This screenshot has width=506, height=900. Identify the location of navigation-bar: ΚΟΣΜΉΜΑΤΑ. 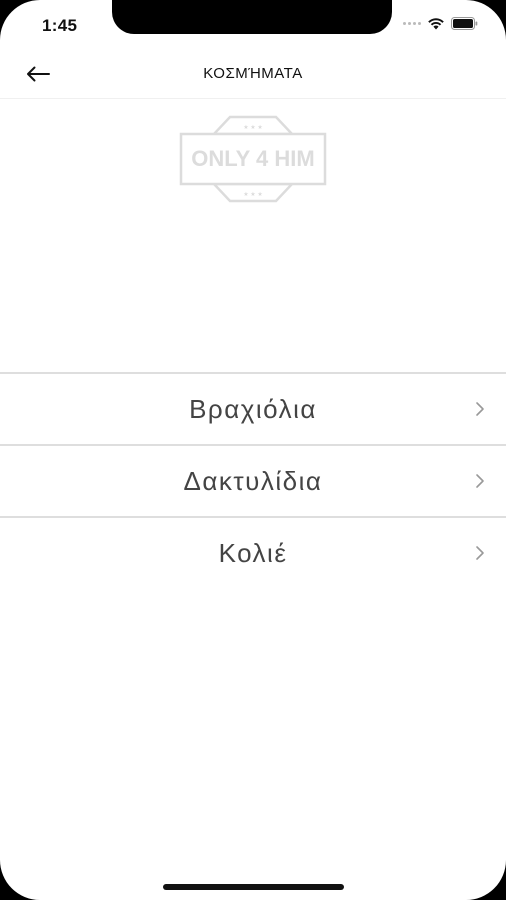
(253, 74).